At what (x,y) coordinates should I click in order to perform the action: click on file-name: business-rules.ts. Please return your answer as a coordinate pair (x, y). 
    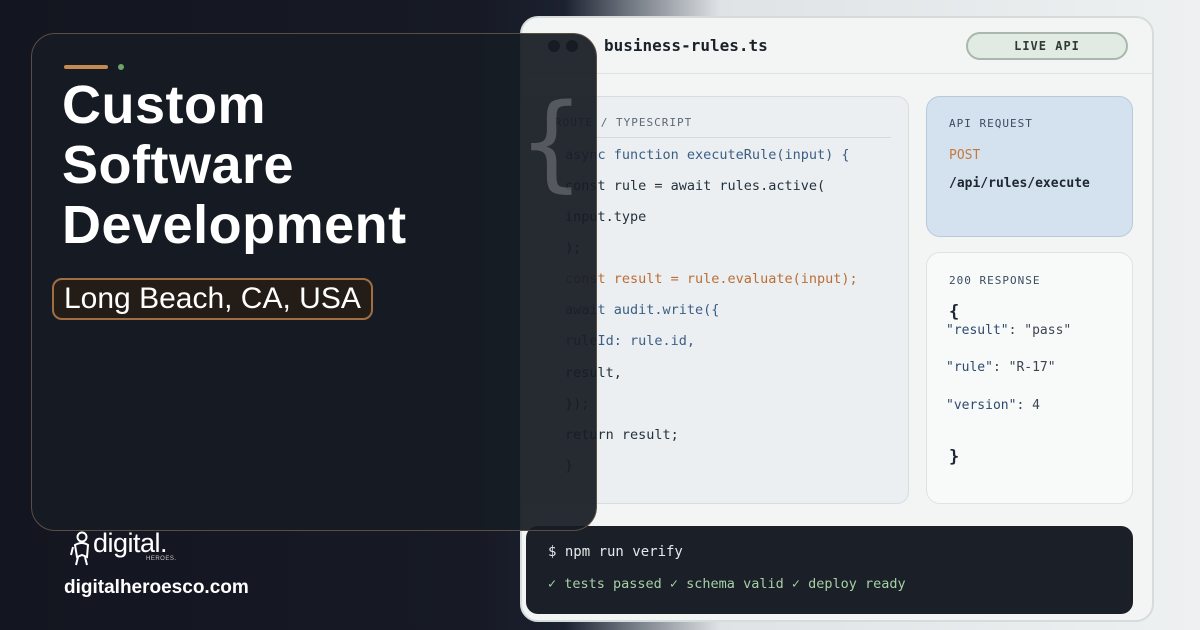
    Looking at the image, I should click on (686, 45).